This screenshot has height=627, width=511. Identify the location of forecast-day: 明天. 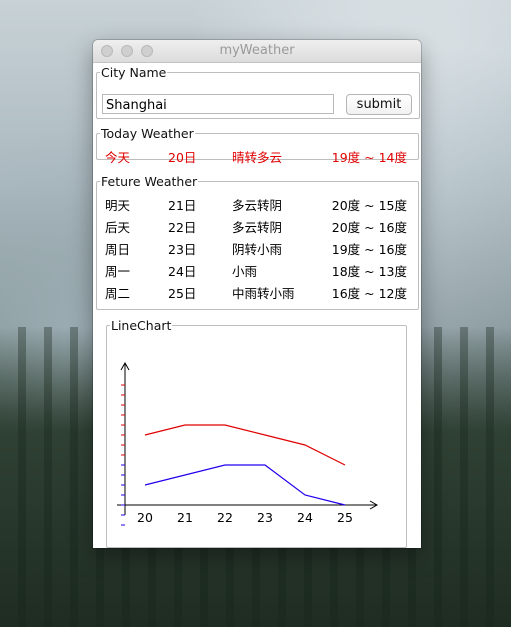
(118, 205).